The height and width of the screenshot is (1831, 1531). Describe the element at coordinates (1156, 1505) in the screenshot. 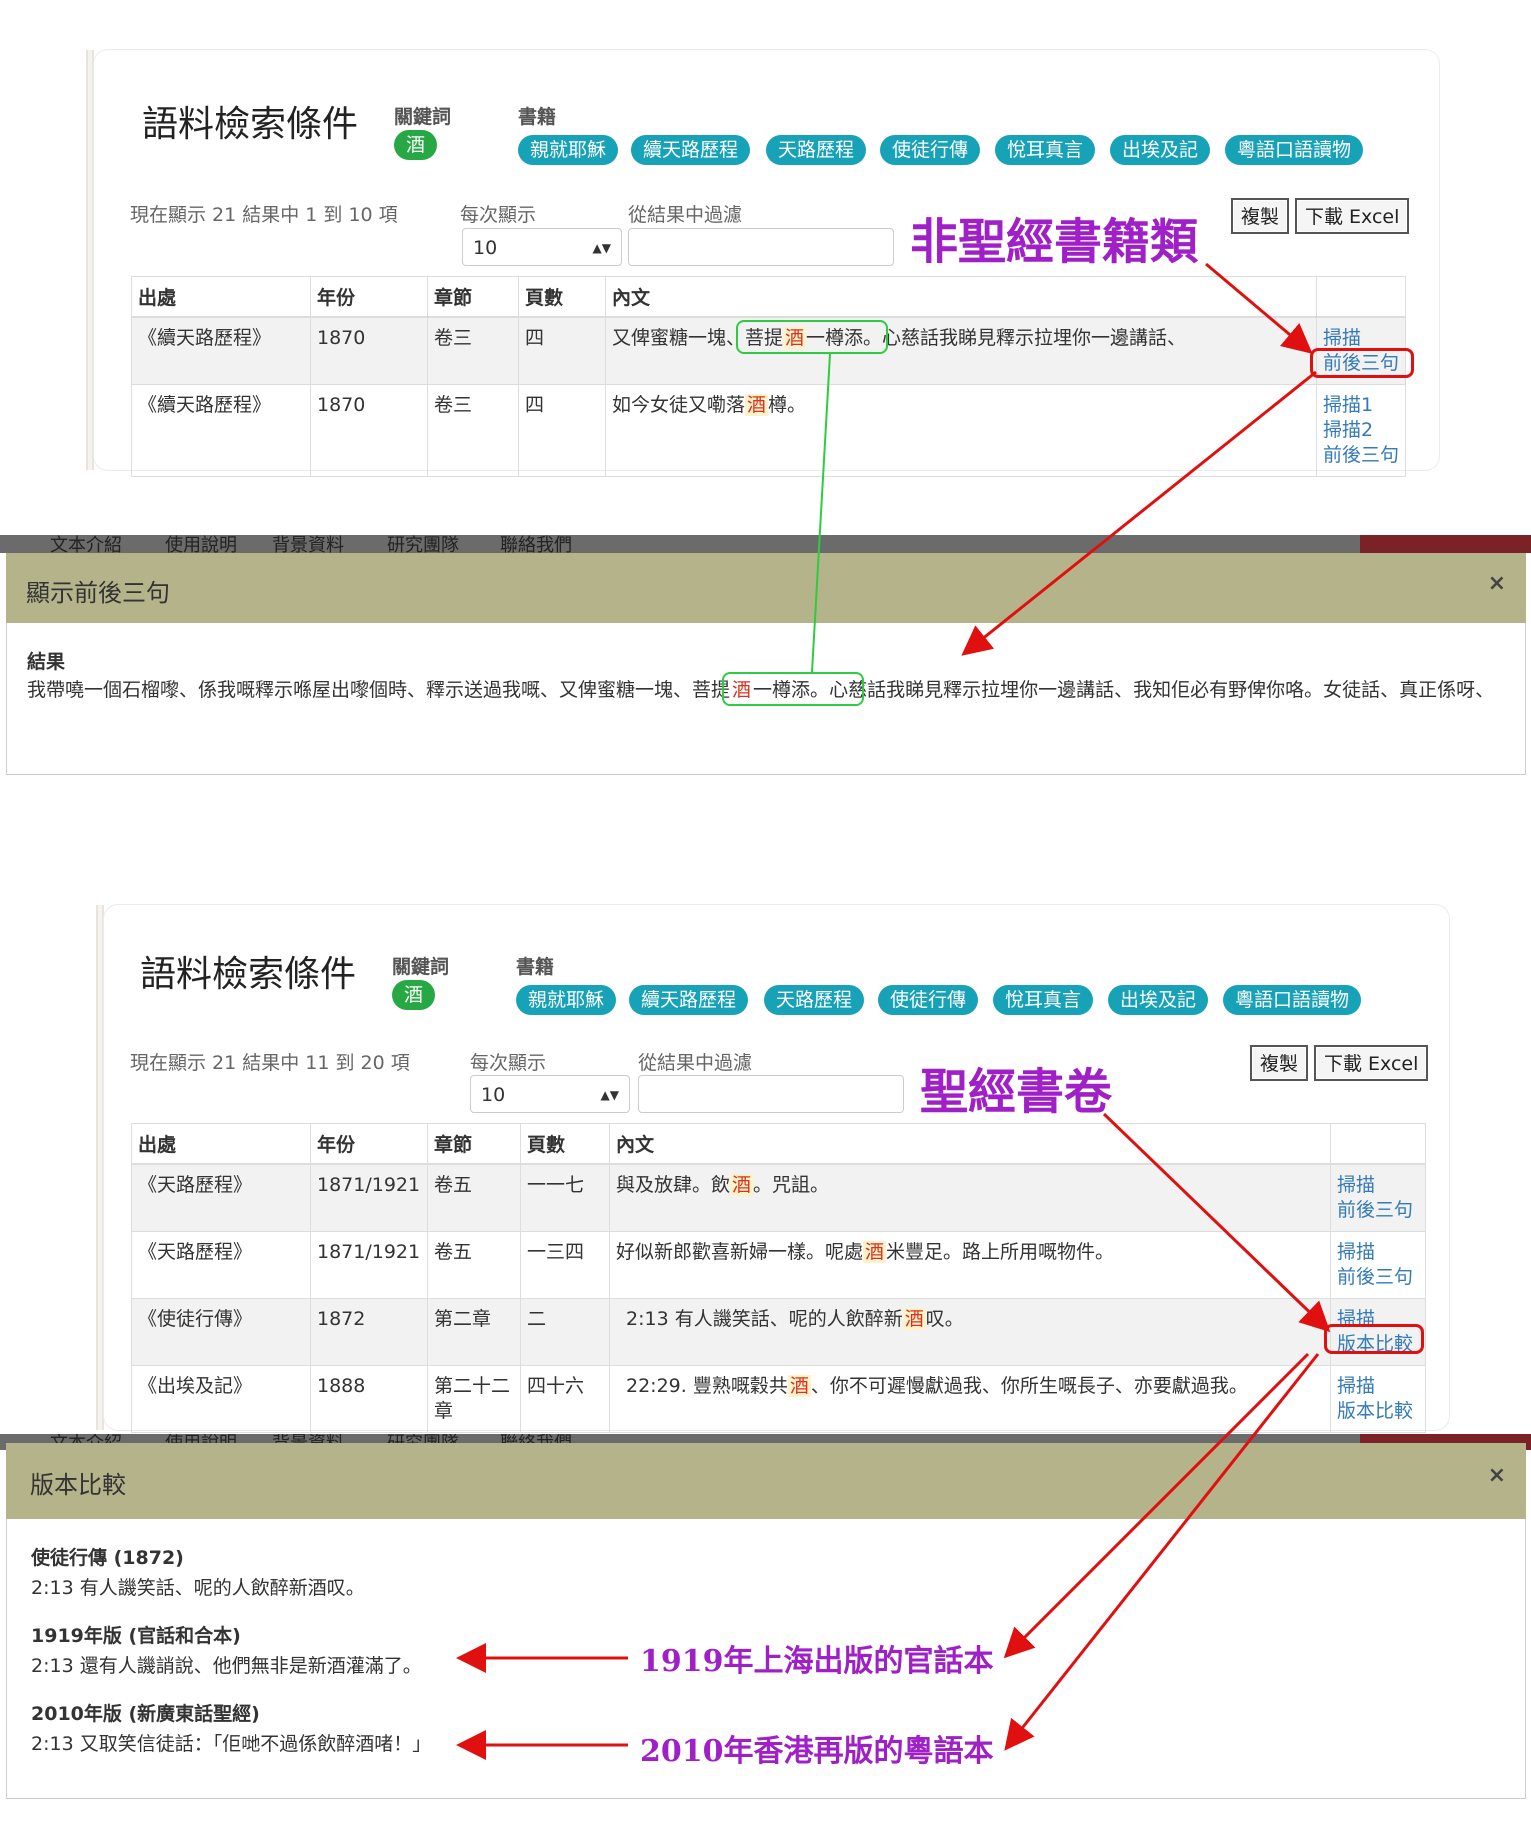

I see `arrow-link-to-1919` at that location.